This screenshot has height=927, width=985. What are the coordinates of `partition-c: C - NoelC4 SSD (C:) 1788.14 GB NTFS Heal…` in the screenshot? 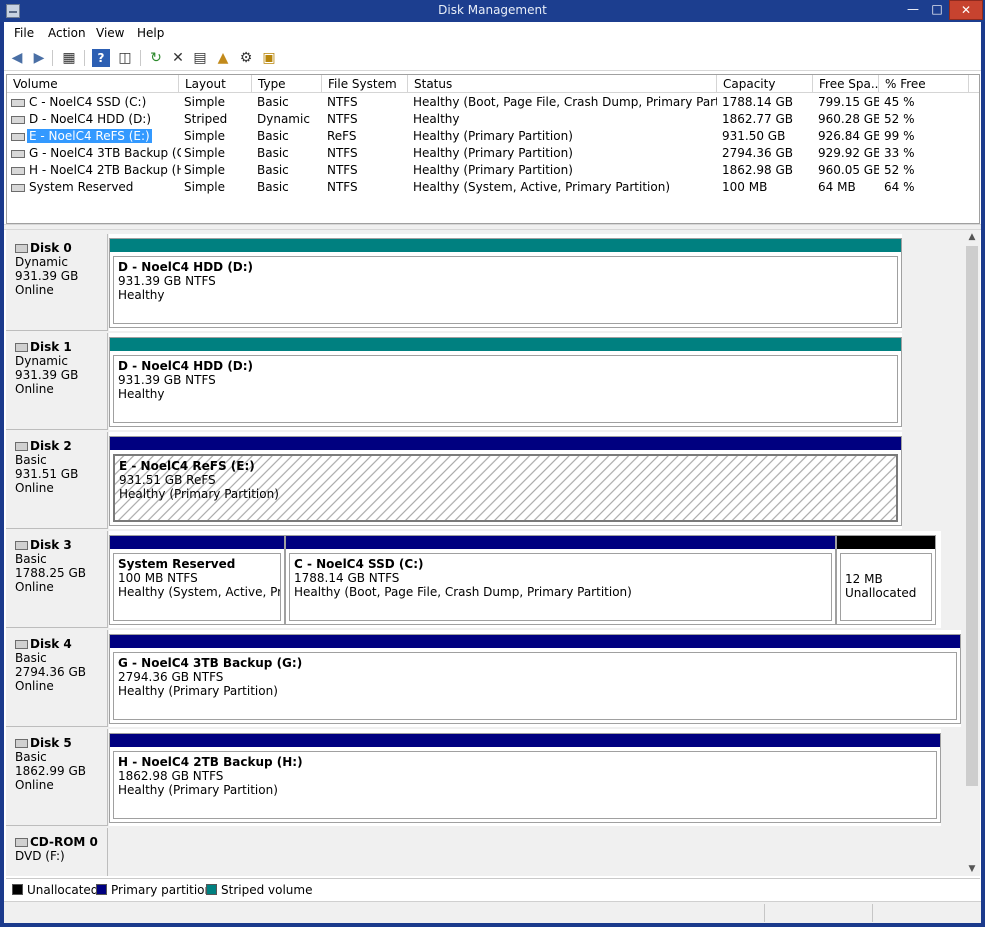 It's located at (560, 580).